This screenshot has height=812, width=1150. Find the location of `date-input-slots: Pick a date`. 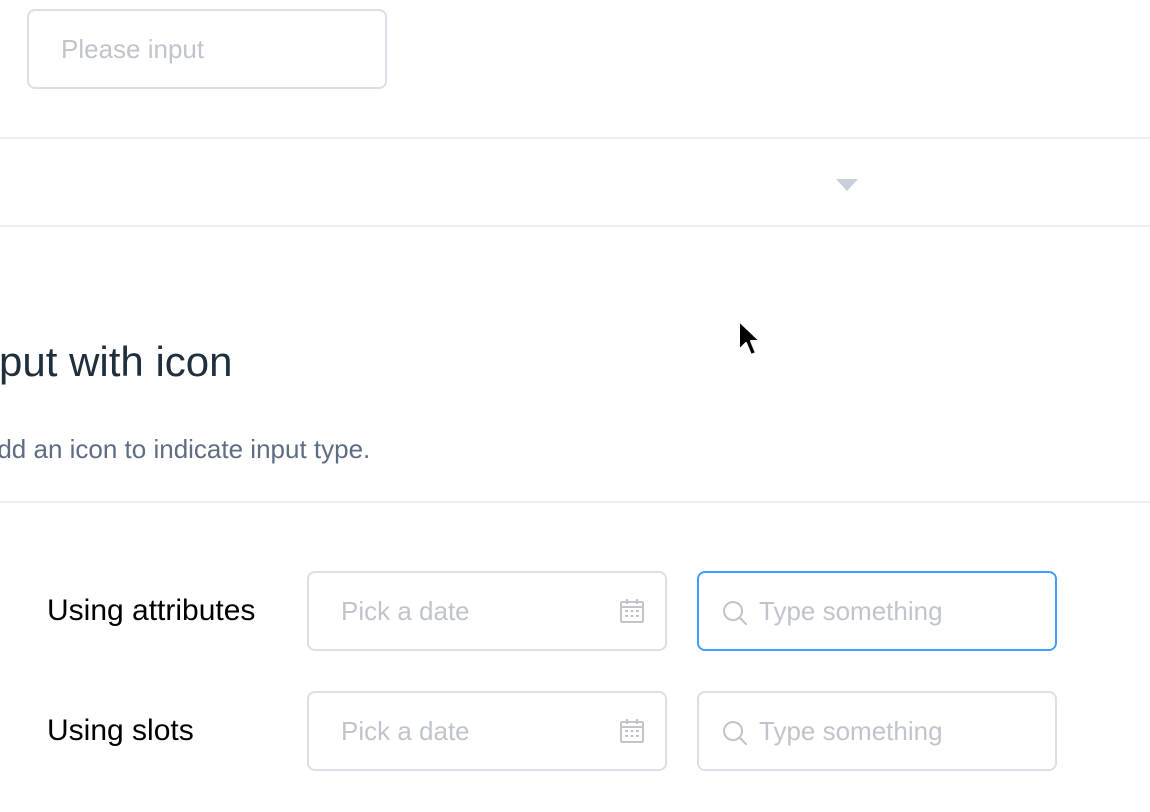

date-input-slots: Pick a date is located at coordinates (487, 731).